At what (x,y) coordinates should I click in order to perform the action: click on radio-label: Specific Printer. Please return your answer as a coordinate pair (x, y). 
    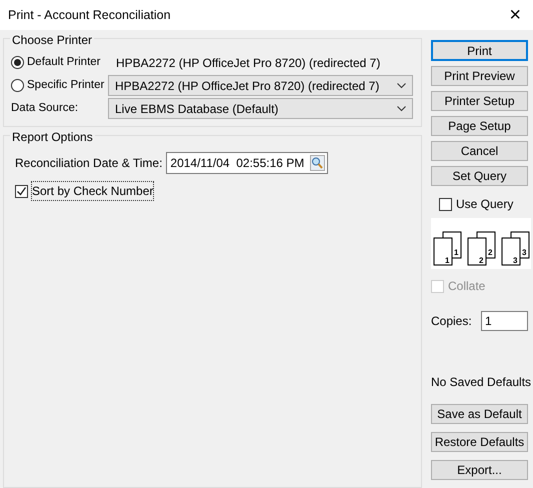
    Looking at the image, I should click on (65, 85).